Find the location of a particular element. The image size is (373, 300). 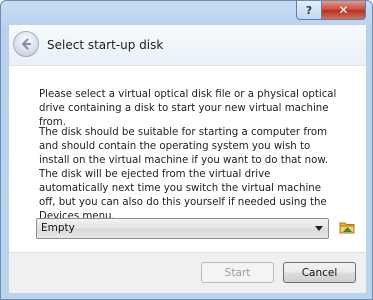

start-button: Start is located at coordinates (237, 272).